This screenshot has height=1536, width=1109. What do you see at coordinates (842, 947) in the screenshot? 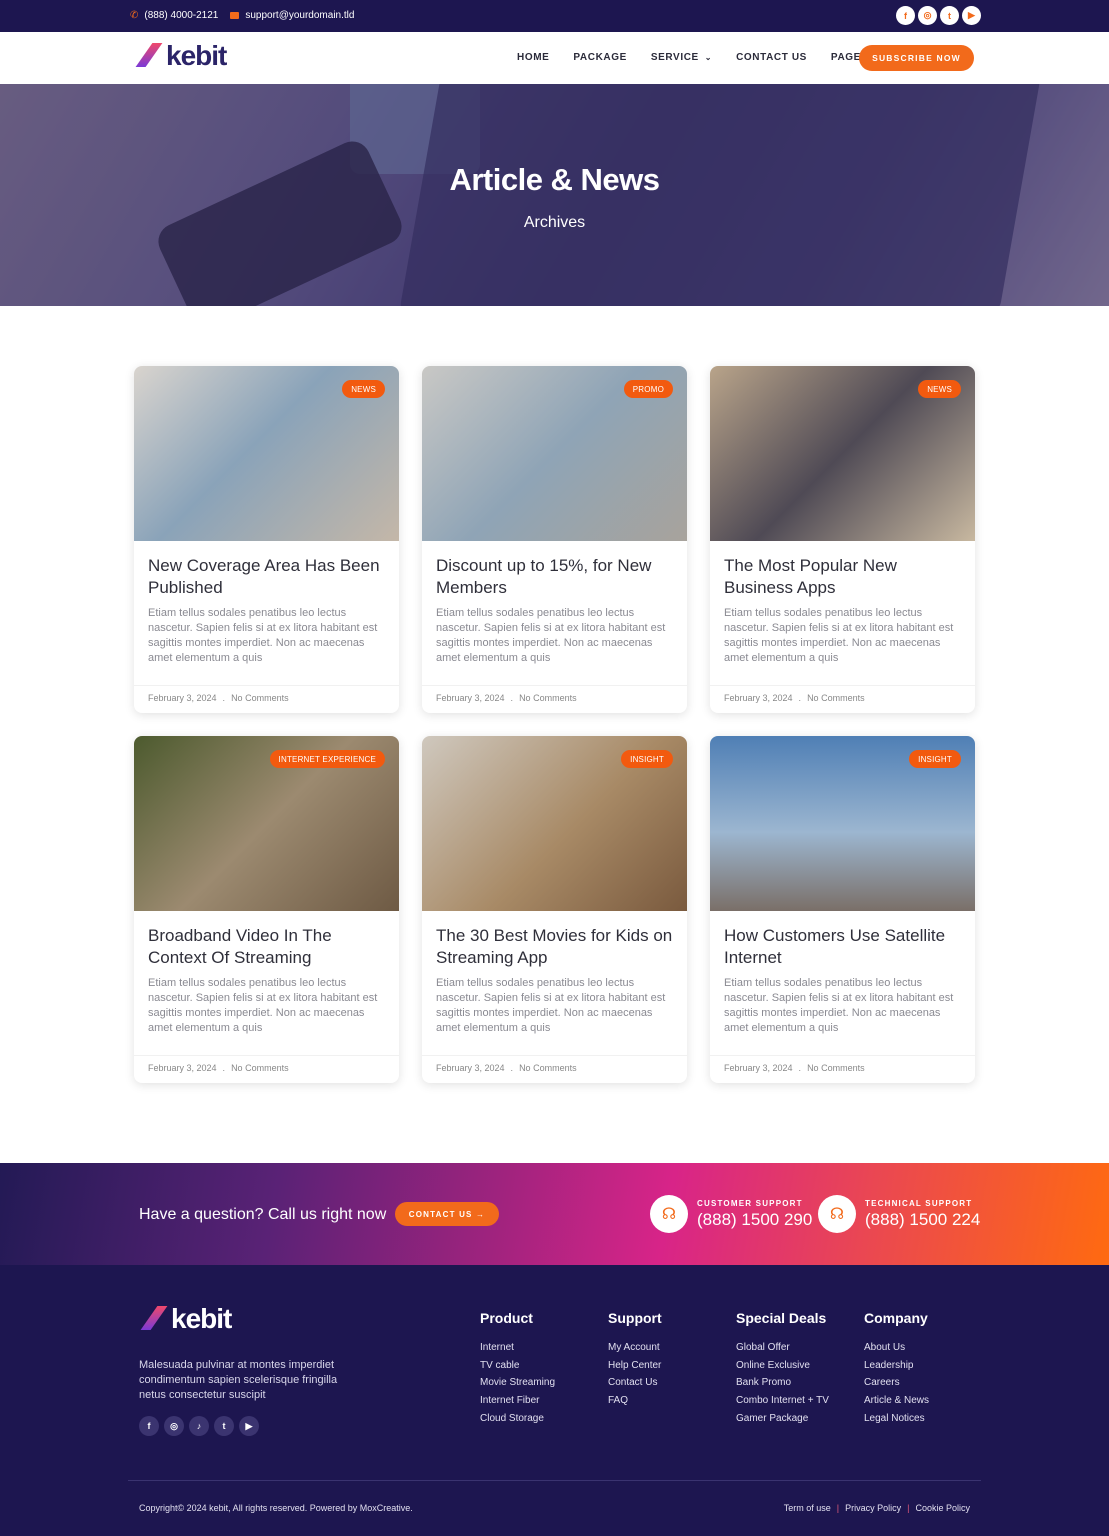
I see `post-title: How Customers Use Satellite Internet` at bounding box center [842, 947].